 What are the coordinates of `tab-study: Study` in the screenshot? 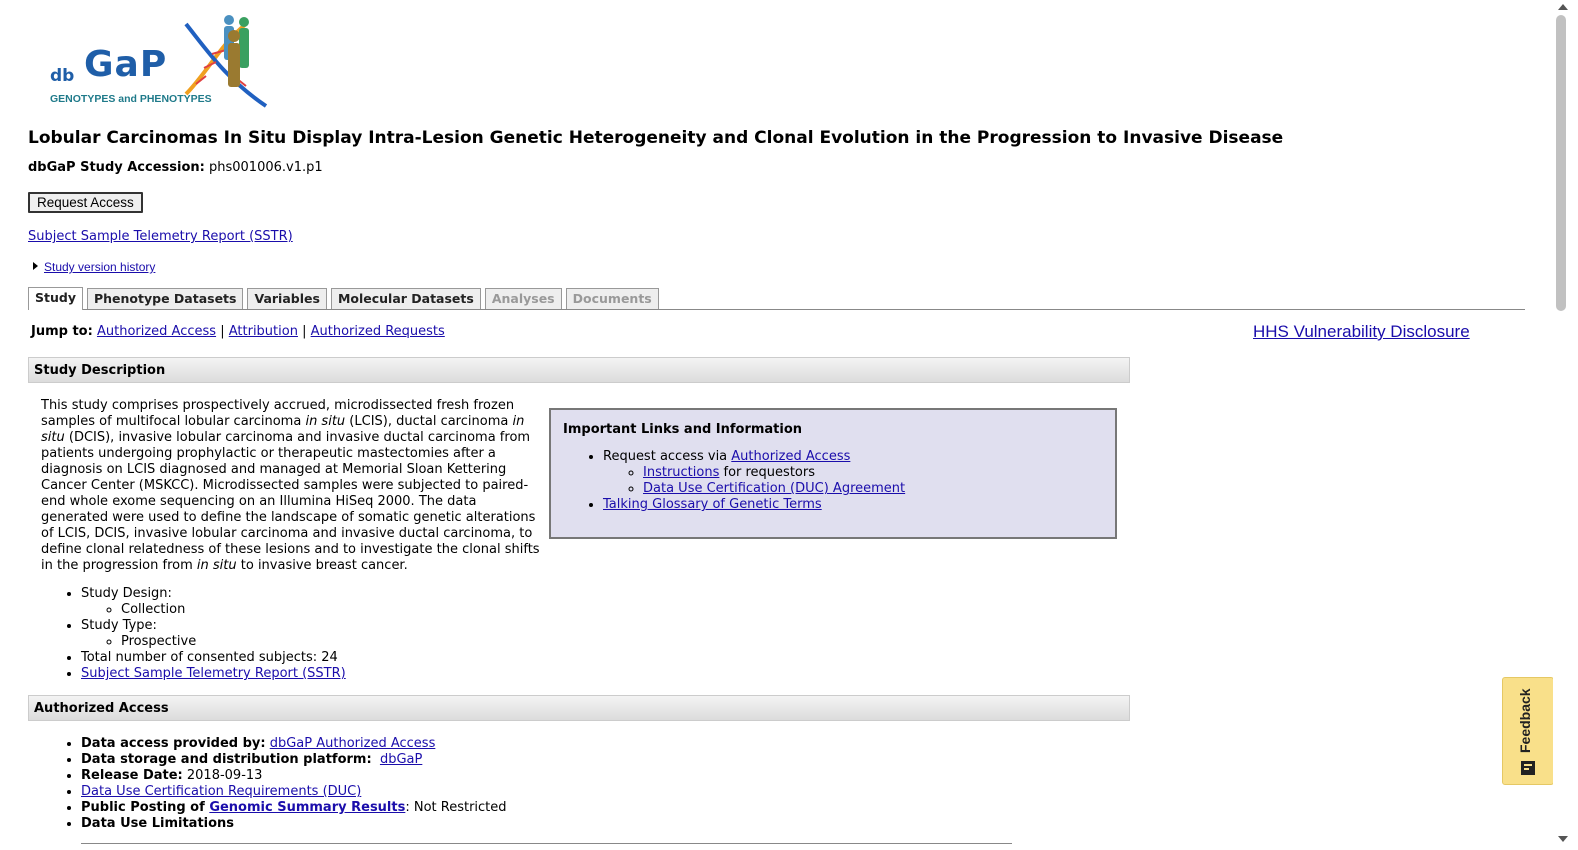 It's located at (55, 298).